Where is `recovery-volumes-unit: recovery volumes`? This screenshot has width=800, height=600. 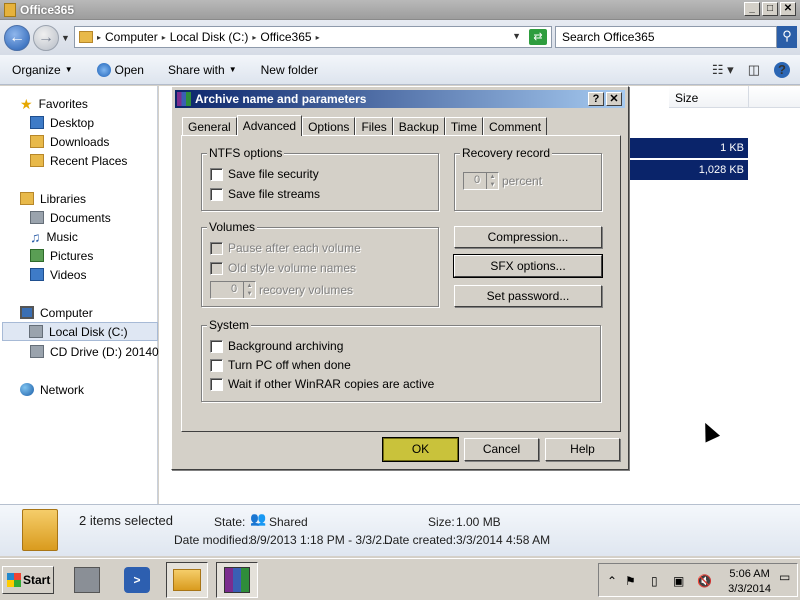
recovery-volumes-unit: recovery volumes is located at coordinates (306, 290).